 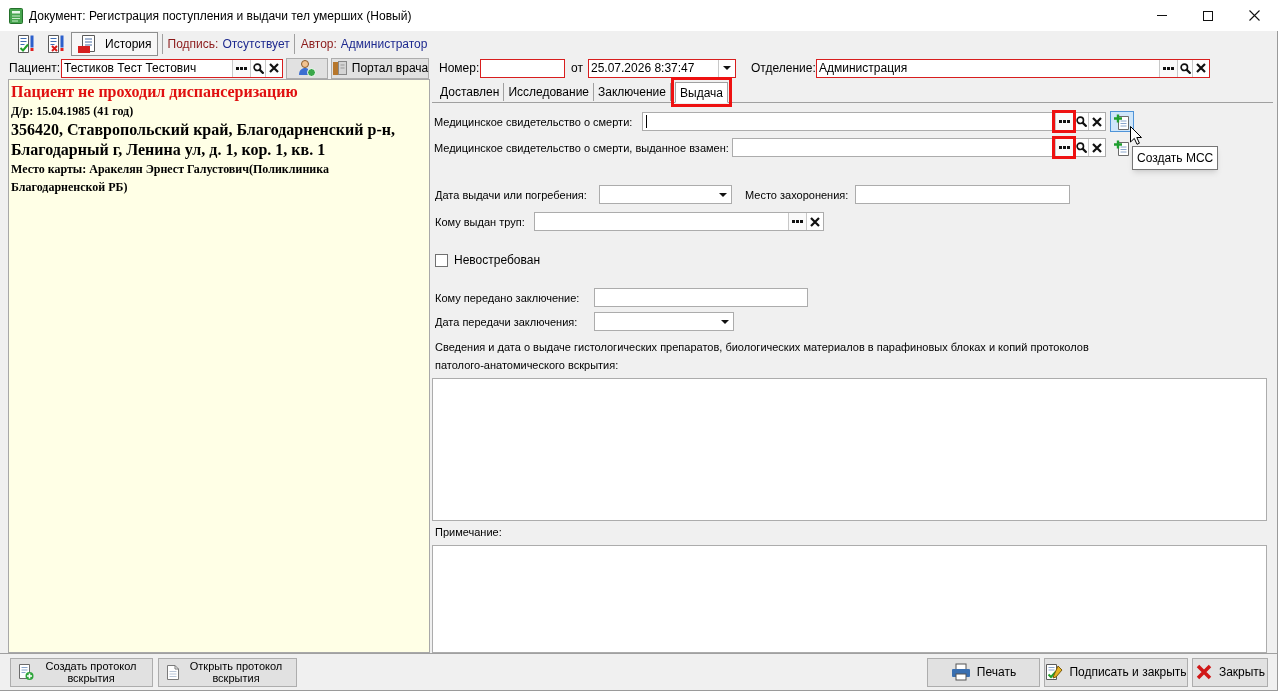 What do you see at coordinates (220, 16) in the screenshot?
I see `window-title: Документ: Регистрация поступления и выдачи тел умерших (Новый)` at bounding box center [220, 16].